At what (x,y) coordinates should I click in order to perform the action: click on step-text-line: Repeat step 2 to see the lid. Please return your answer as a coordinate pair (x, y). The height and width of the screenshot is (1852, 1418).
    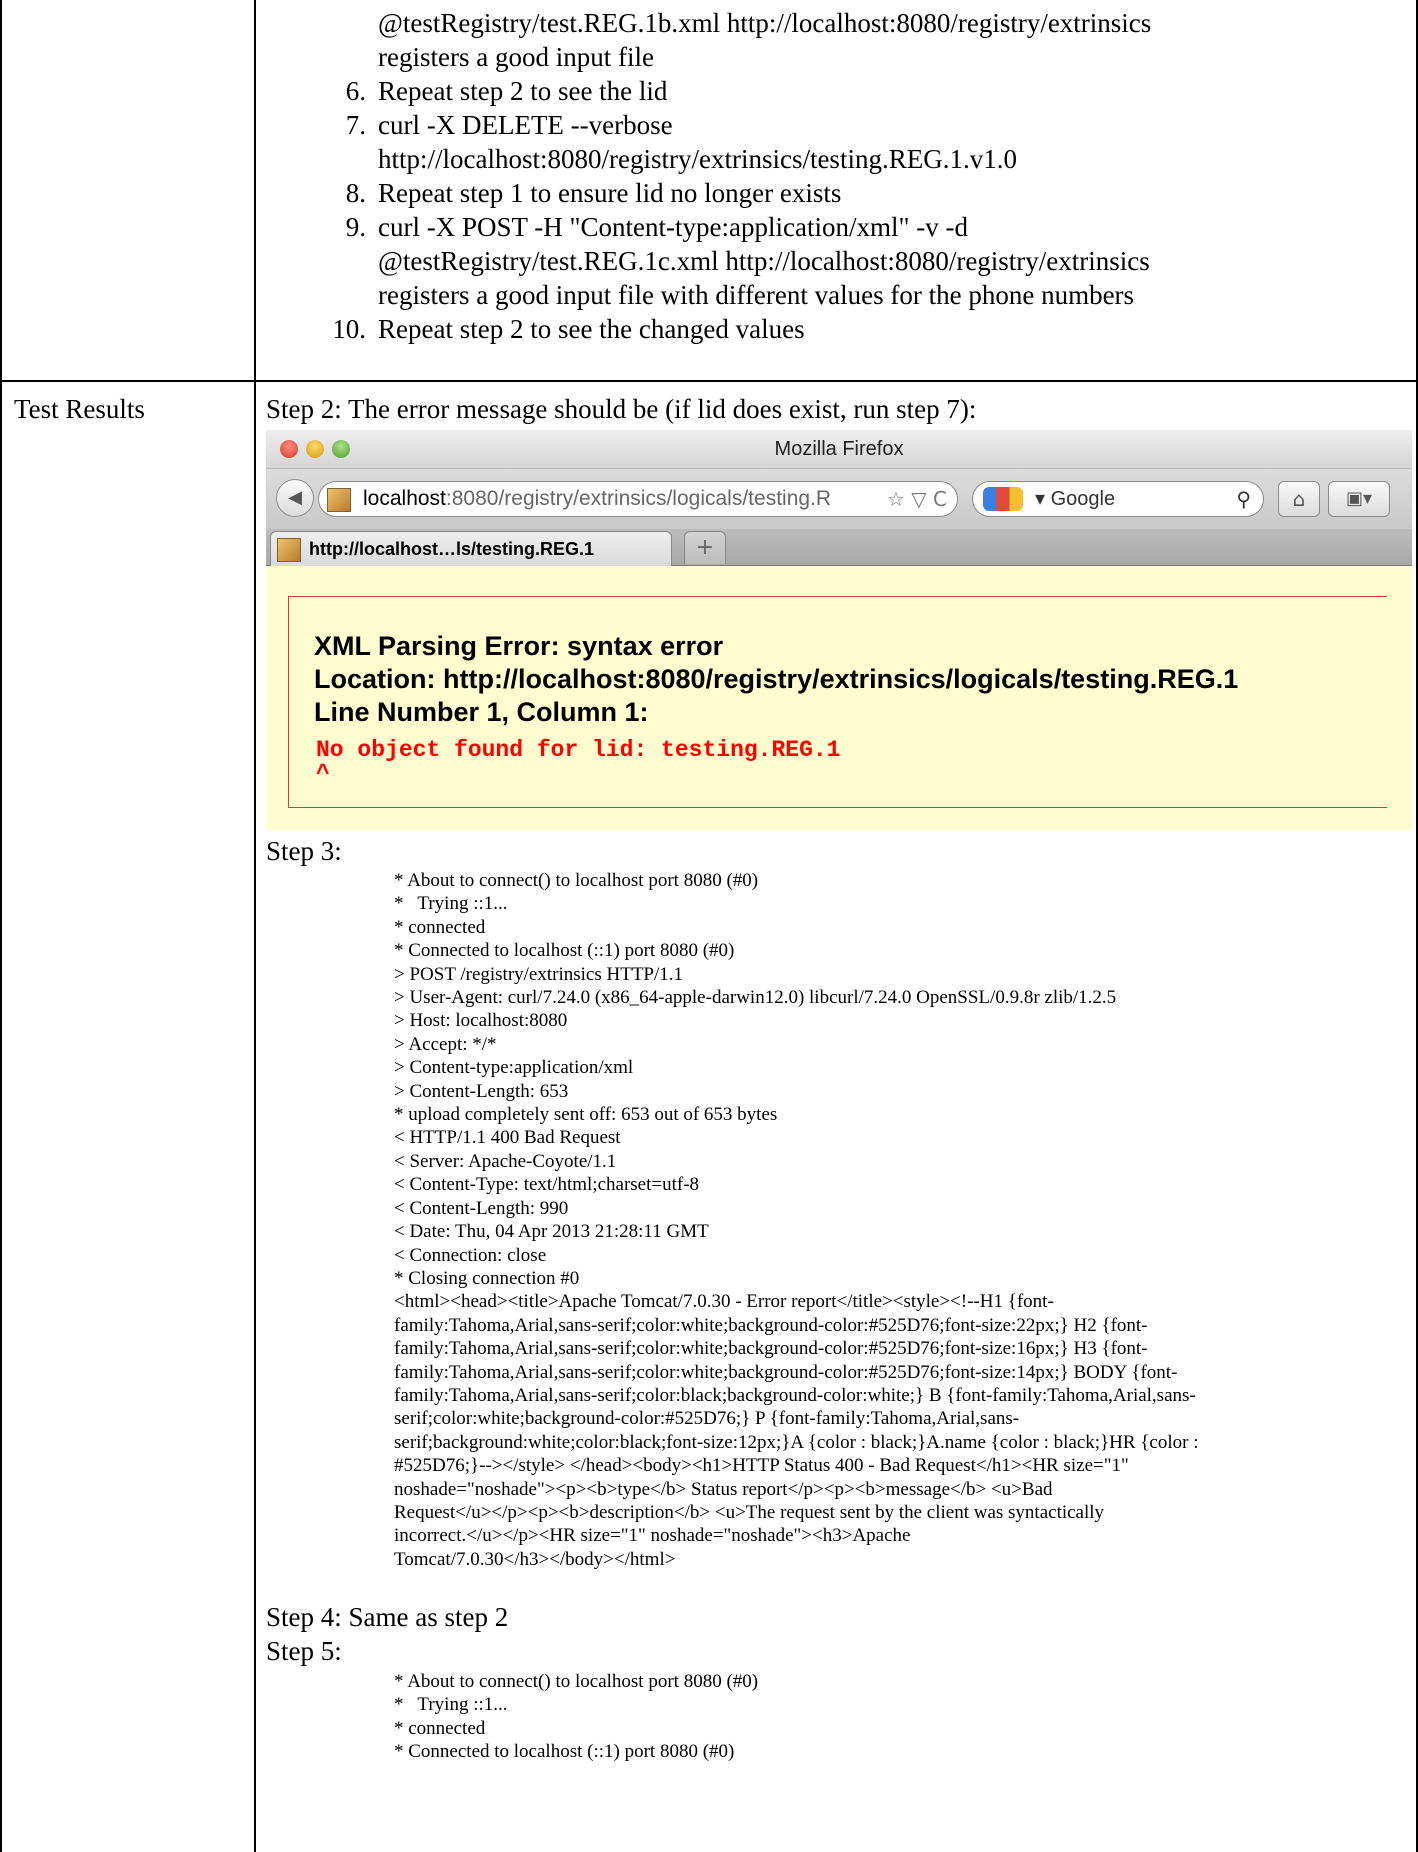
    Looking at the image, I should click on (523, 91).